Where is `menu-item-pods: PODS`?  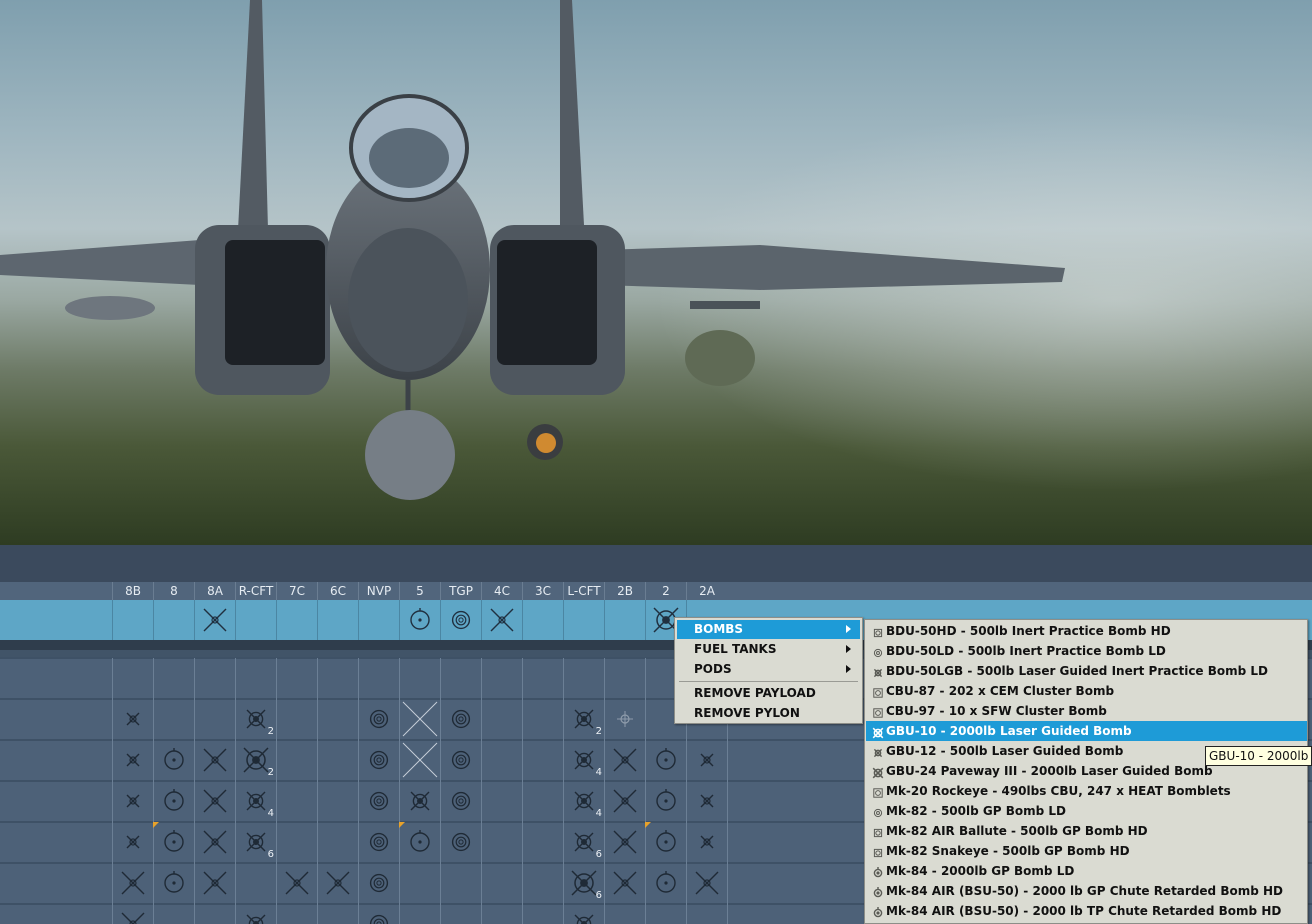 menu-item-pods: PODS is located at coordinates (768, 669).